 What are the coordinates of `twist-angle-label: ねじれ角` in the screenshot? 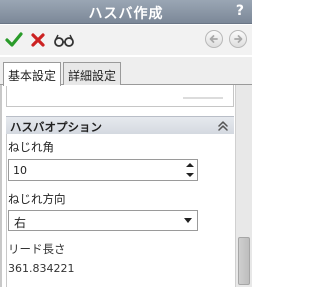 It's located at (31, 147).